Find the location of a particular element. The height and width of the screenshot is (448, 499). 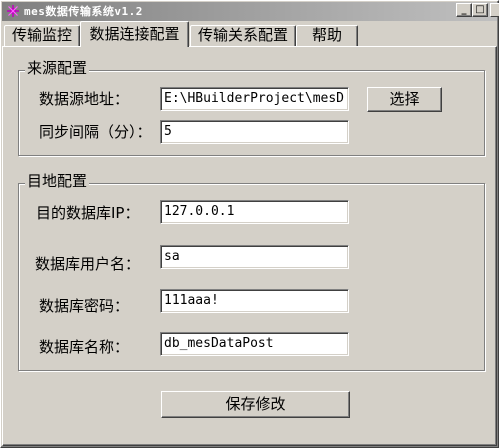

tab-help: 帮助 is located at coordinates (327, 35).